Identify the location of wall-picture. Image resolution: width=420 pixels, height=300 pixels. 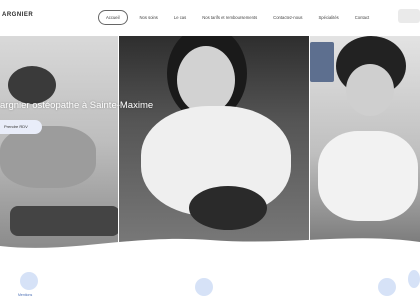
(322, 62).